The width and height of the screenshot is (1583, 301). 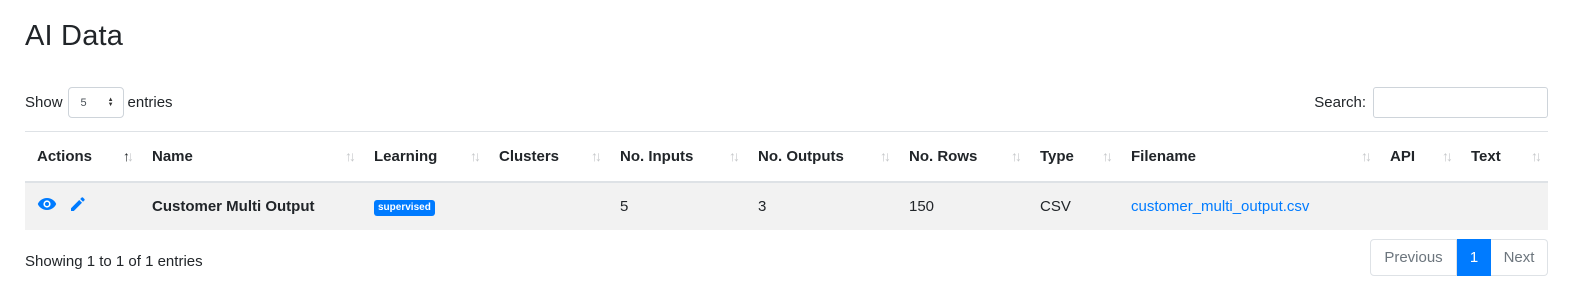 What do you see at coordinates (95, 102) in the screenshot?
I see `entries-per-page-select: 5 ▲ ▼` at bounding box center [95, 102].